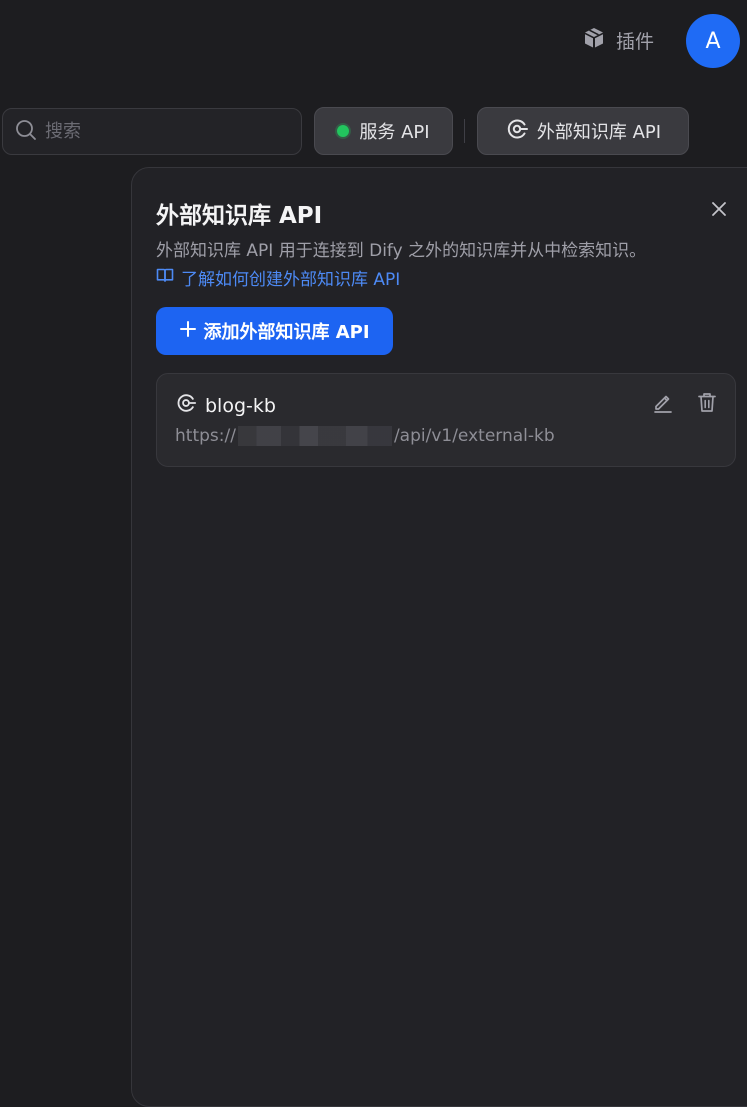 The height and width of the screenshot is (1107, 747). I want to click on url-suffix: /api/v1/external-kb, so click(474, 436).